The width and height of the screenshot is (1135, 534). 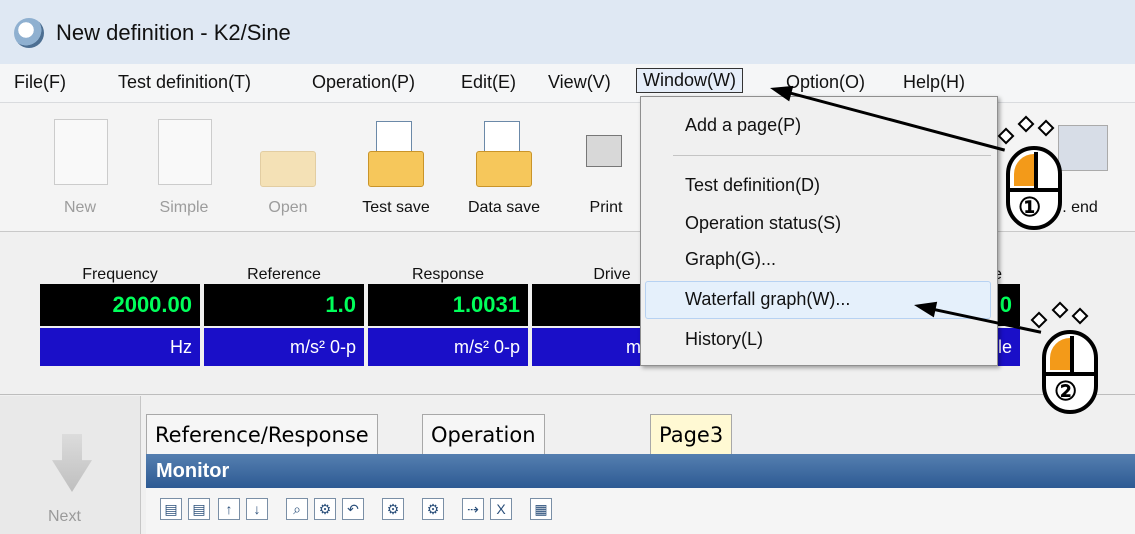 I want to click on callout-number-1: ①, so click(x=1030, y=207).